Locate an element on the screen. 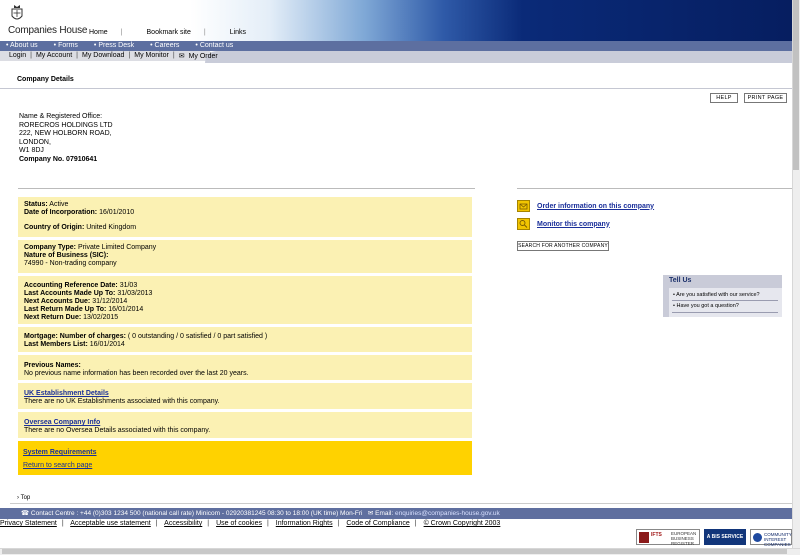  order-icon is located at coordinates (523, 206).